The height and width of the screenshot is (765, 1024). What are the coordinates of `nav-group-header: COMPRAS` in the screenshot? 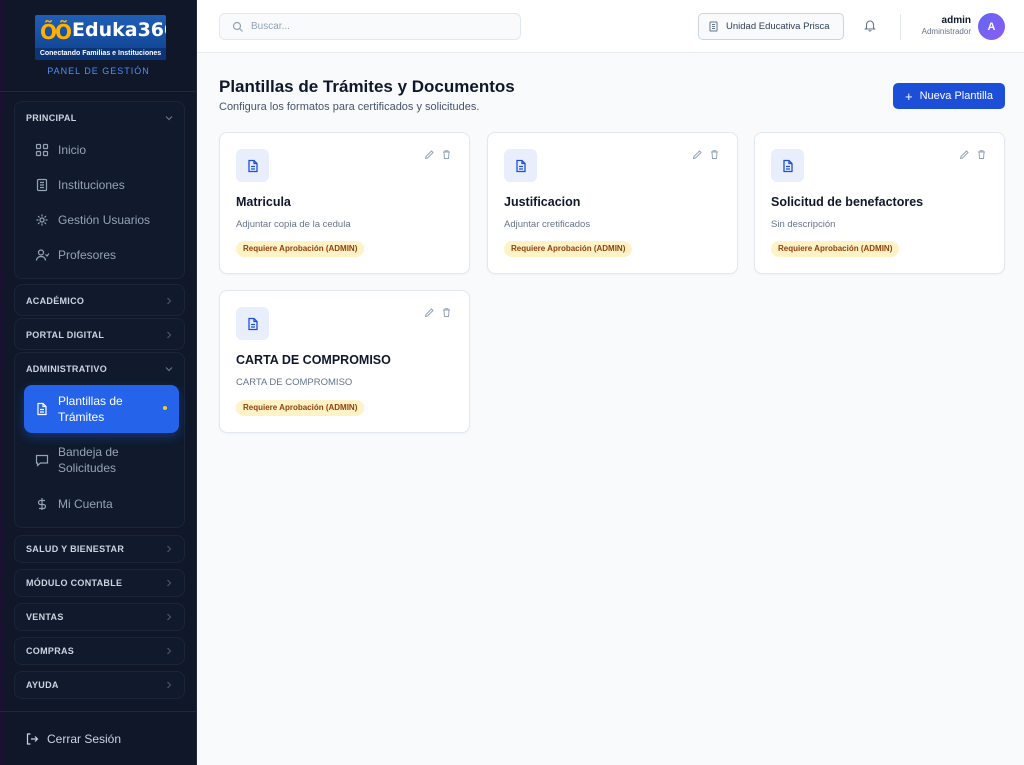 It's located at (99, 651).